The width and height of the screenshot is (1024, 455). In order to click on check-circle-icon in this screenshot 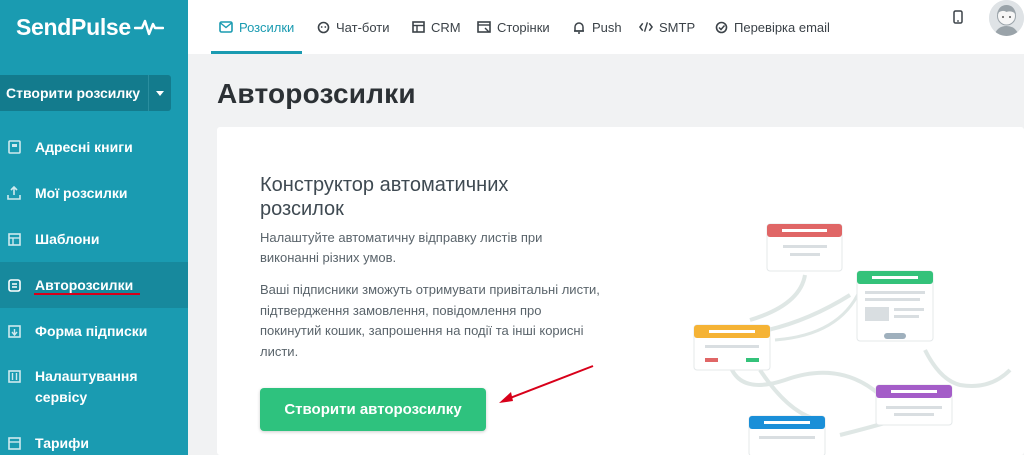, I will do `click(721, 27)`.